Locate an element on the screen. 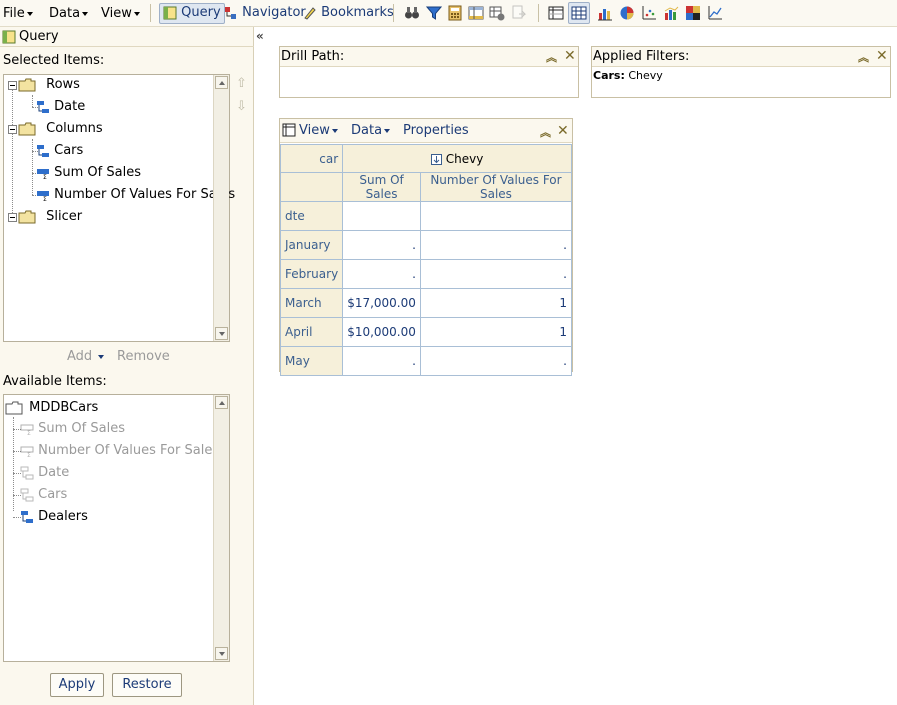  drill-path-panel: Drill Path: ︽ ✕ is located at coordinates (429, 72).